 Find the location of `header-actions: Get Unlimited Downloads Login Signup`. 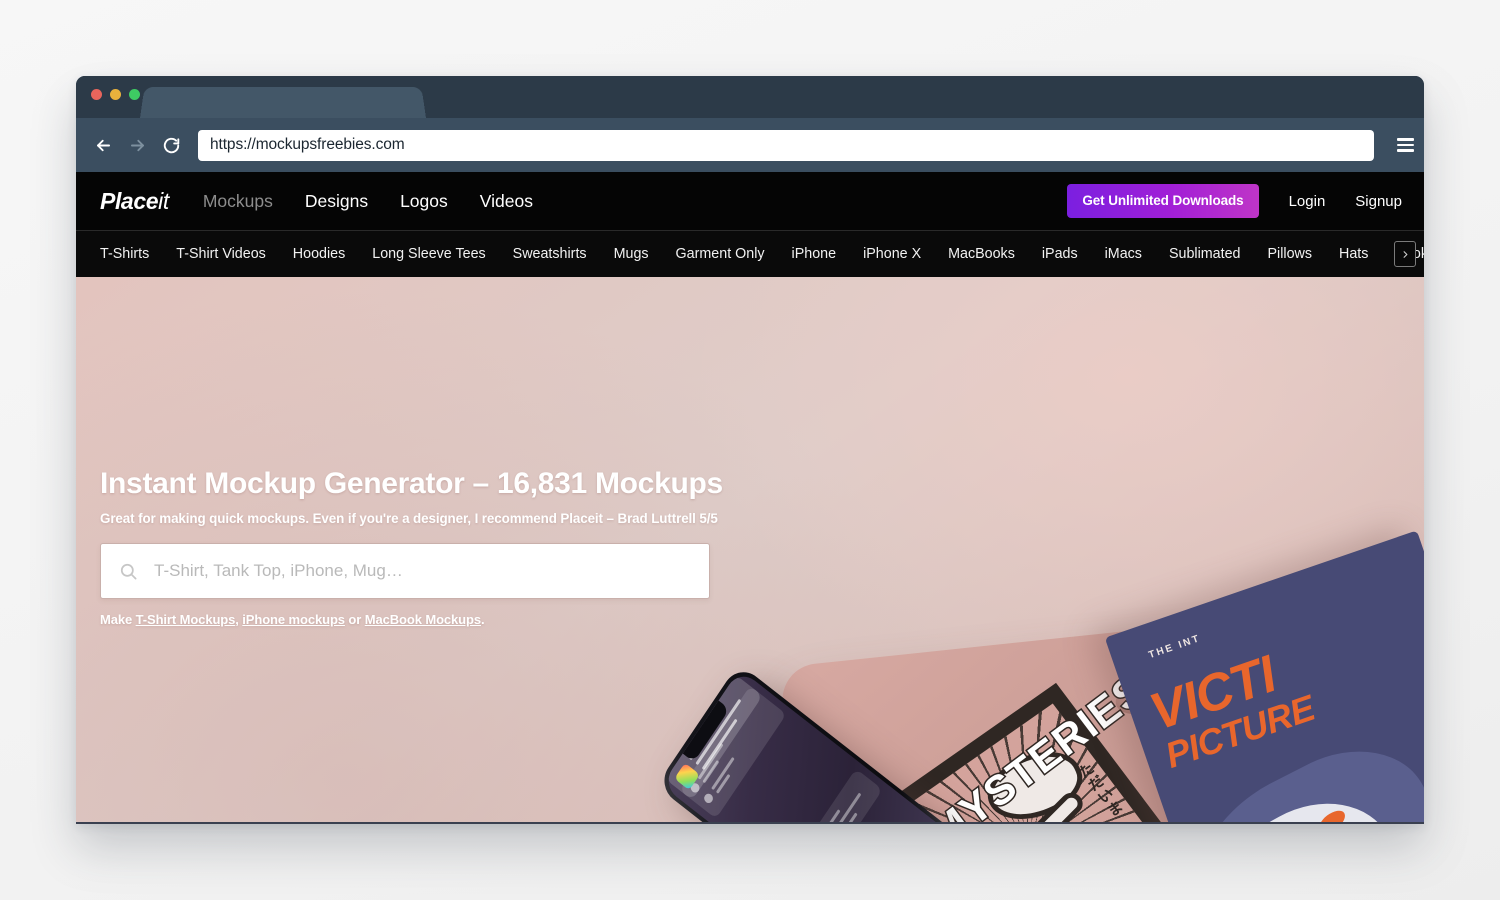

header-actions: Get Unlimited Downloads Login Signup is located at coordinates (1234, 201).